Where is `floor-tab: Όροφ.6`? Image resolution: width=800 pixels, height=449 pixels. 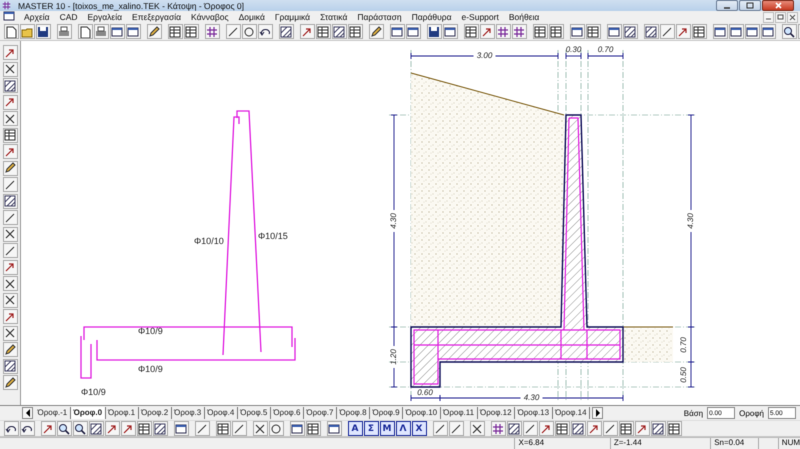
floor-tab: Όροφ.6 is located at coordinates (287, 413).